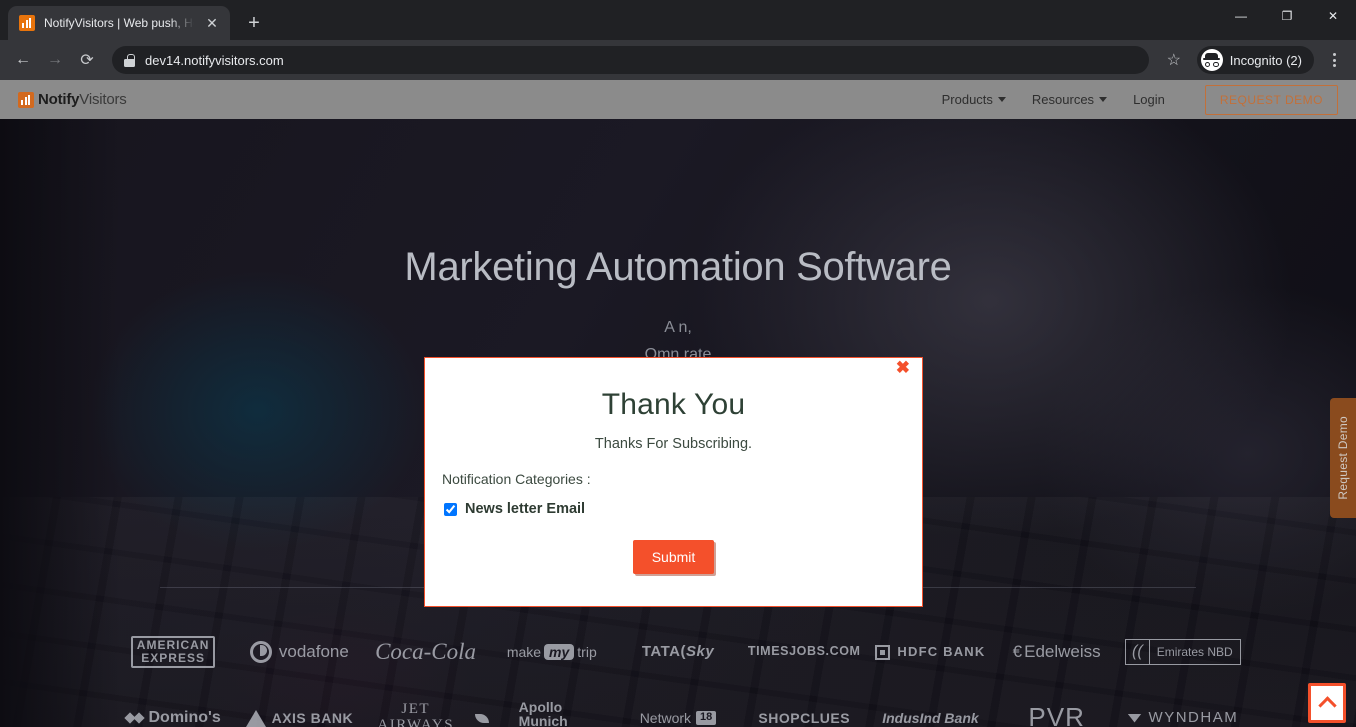 Image resolution: width=1356 pixels, height=727 pixels. I want to click on submit-button: Submit, so click(673, 557).